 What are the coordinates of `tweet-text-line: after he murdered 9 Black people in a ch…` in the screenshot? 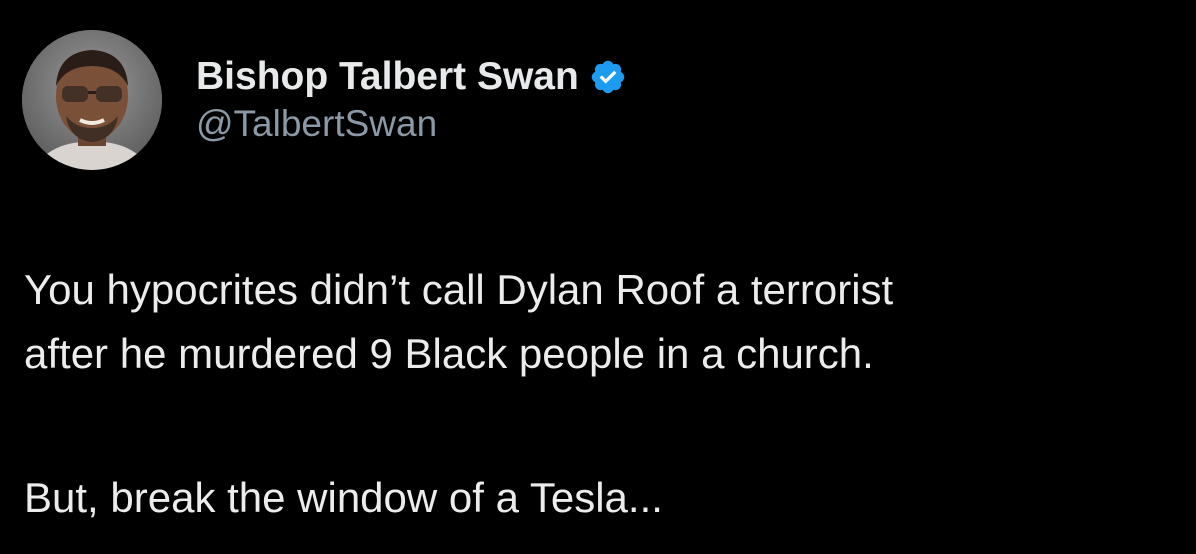 It's located at (449, 353).